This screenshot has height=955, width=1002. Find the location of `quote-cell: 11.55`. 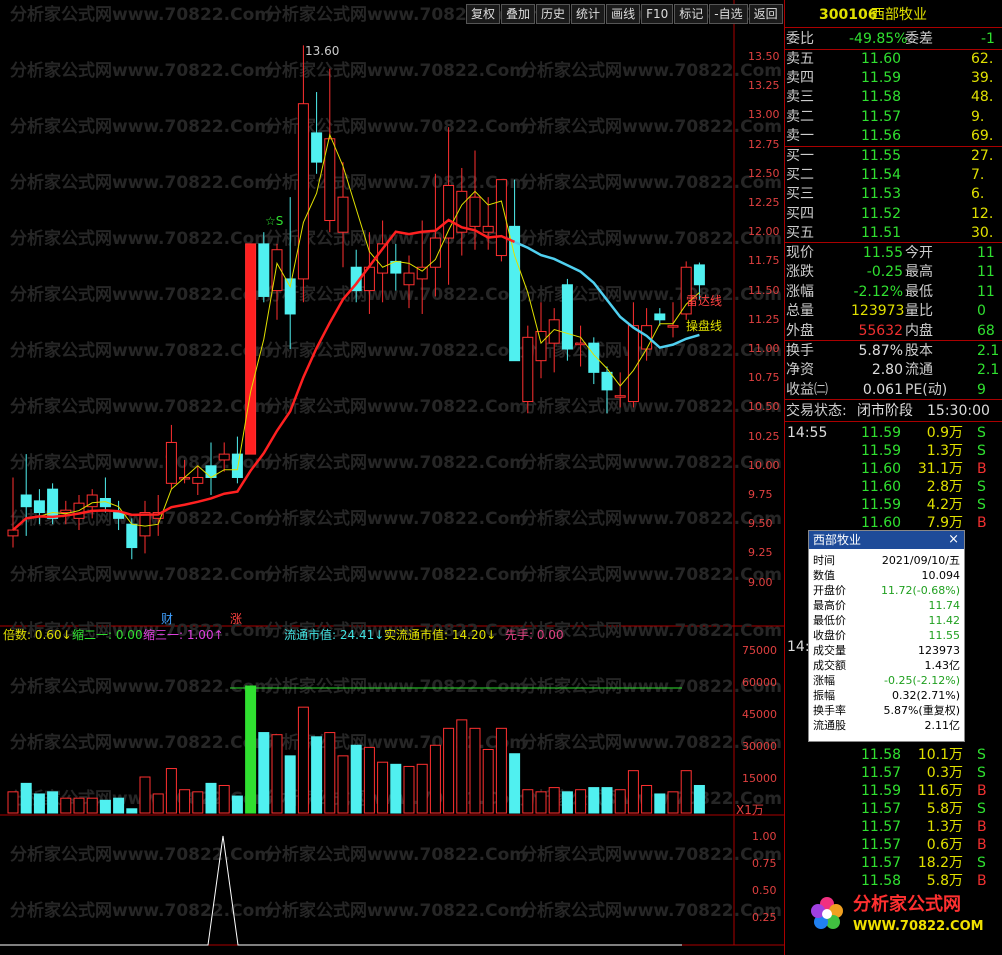

quote-cell: 11.55 is located at coordinates (882, 253).